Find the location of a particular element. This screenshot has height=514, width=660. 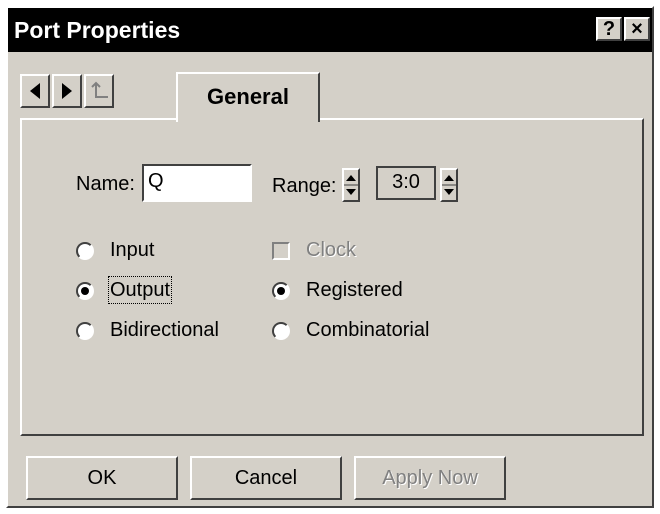

clock-label: Clock is located at coordinates (331, 250).